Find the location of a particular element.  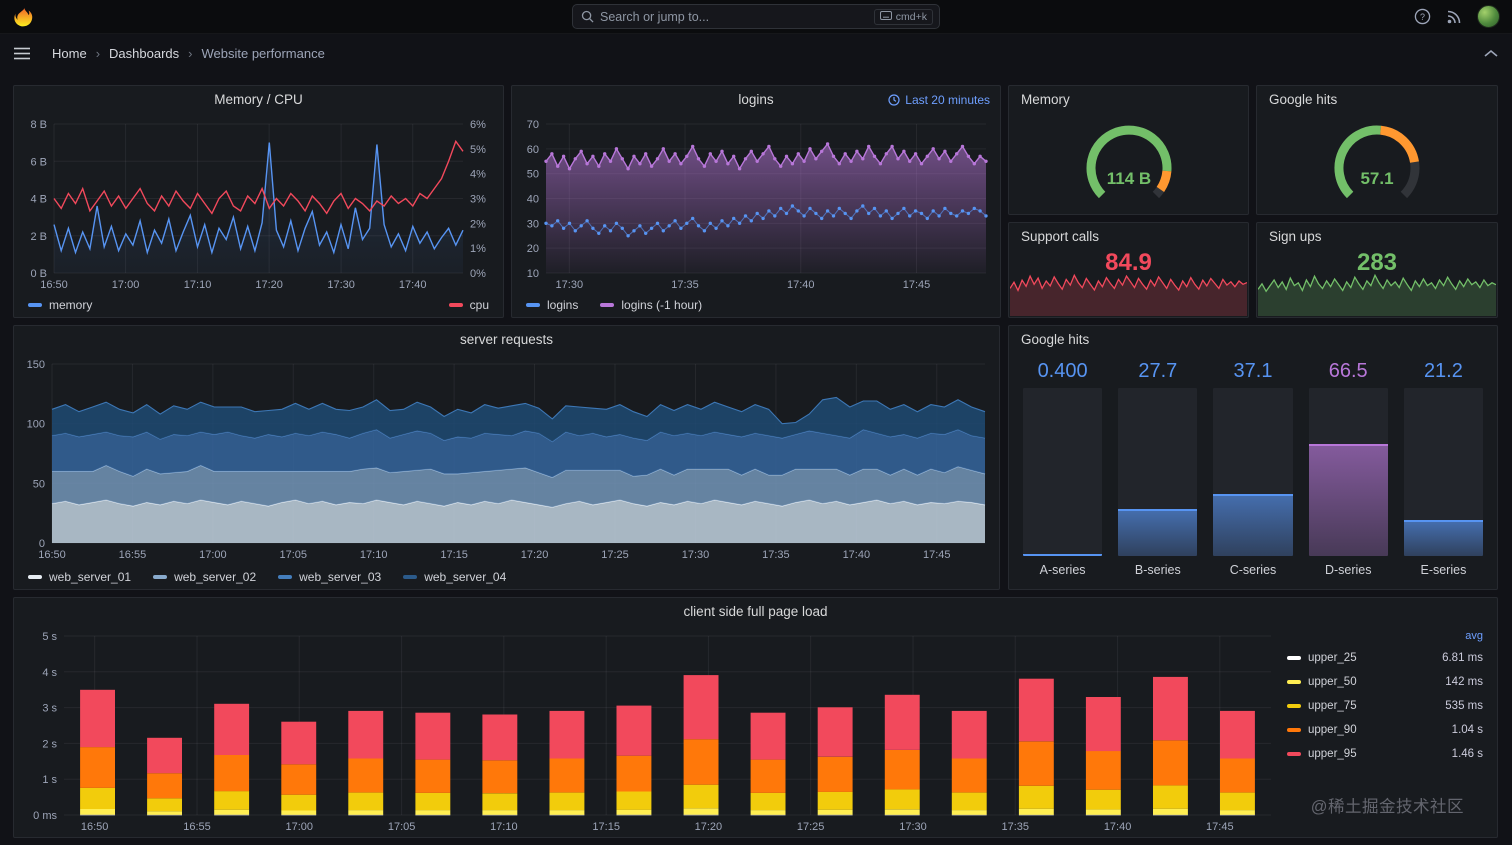

legend-header-avg: avg is located at coordinates (1385, 636).